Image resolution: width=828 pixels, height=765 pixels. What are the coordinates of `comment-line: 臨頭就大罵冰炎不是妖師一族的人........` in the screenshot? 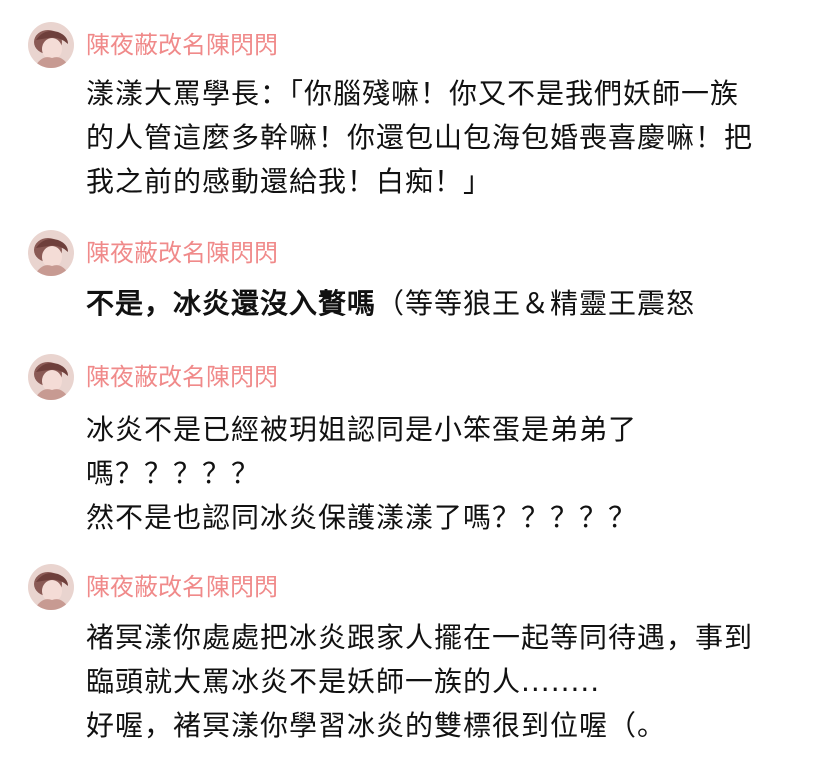 It's located at (343, 681).